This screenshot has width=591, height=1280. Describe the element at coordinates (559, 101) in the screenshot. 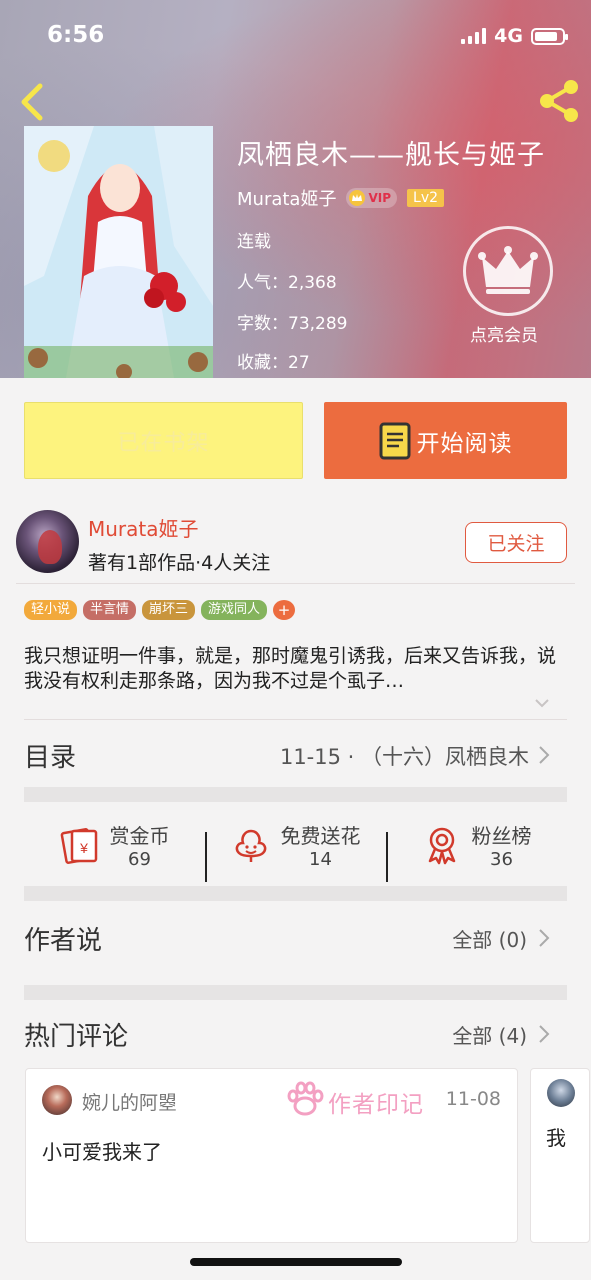

I see `share-icon` at that location.